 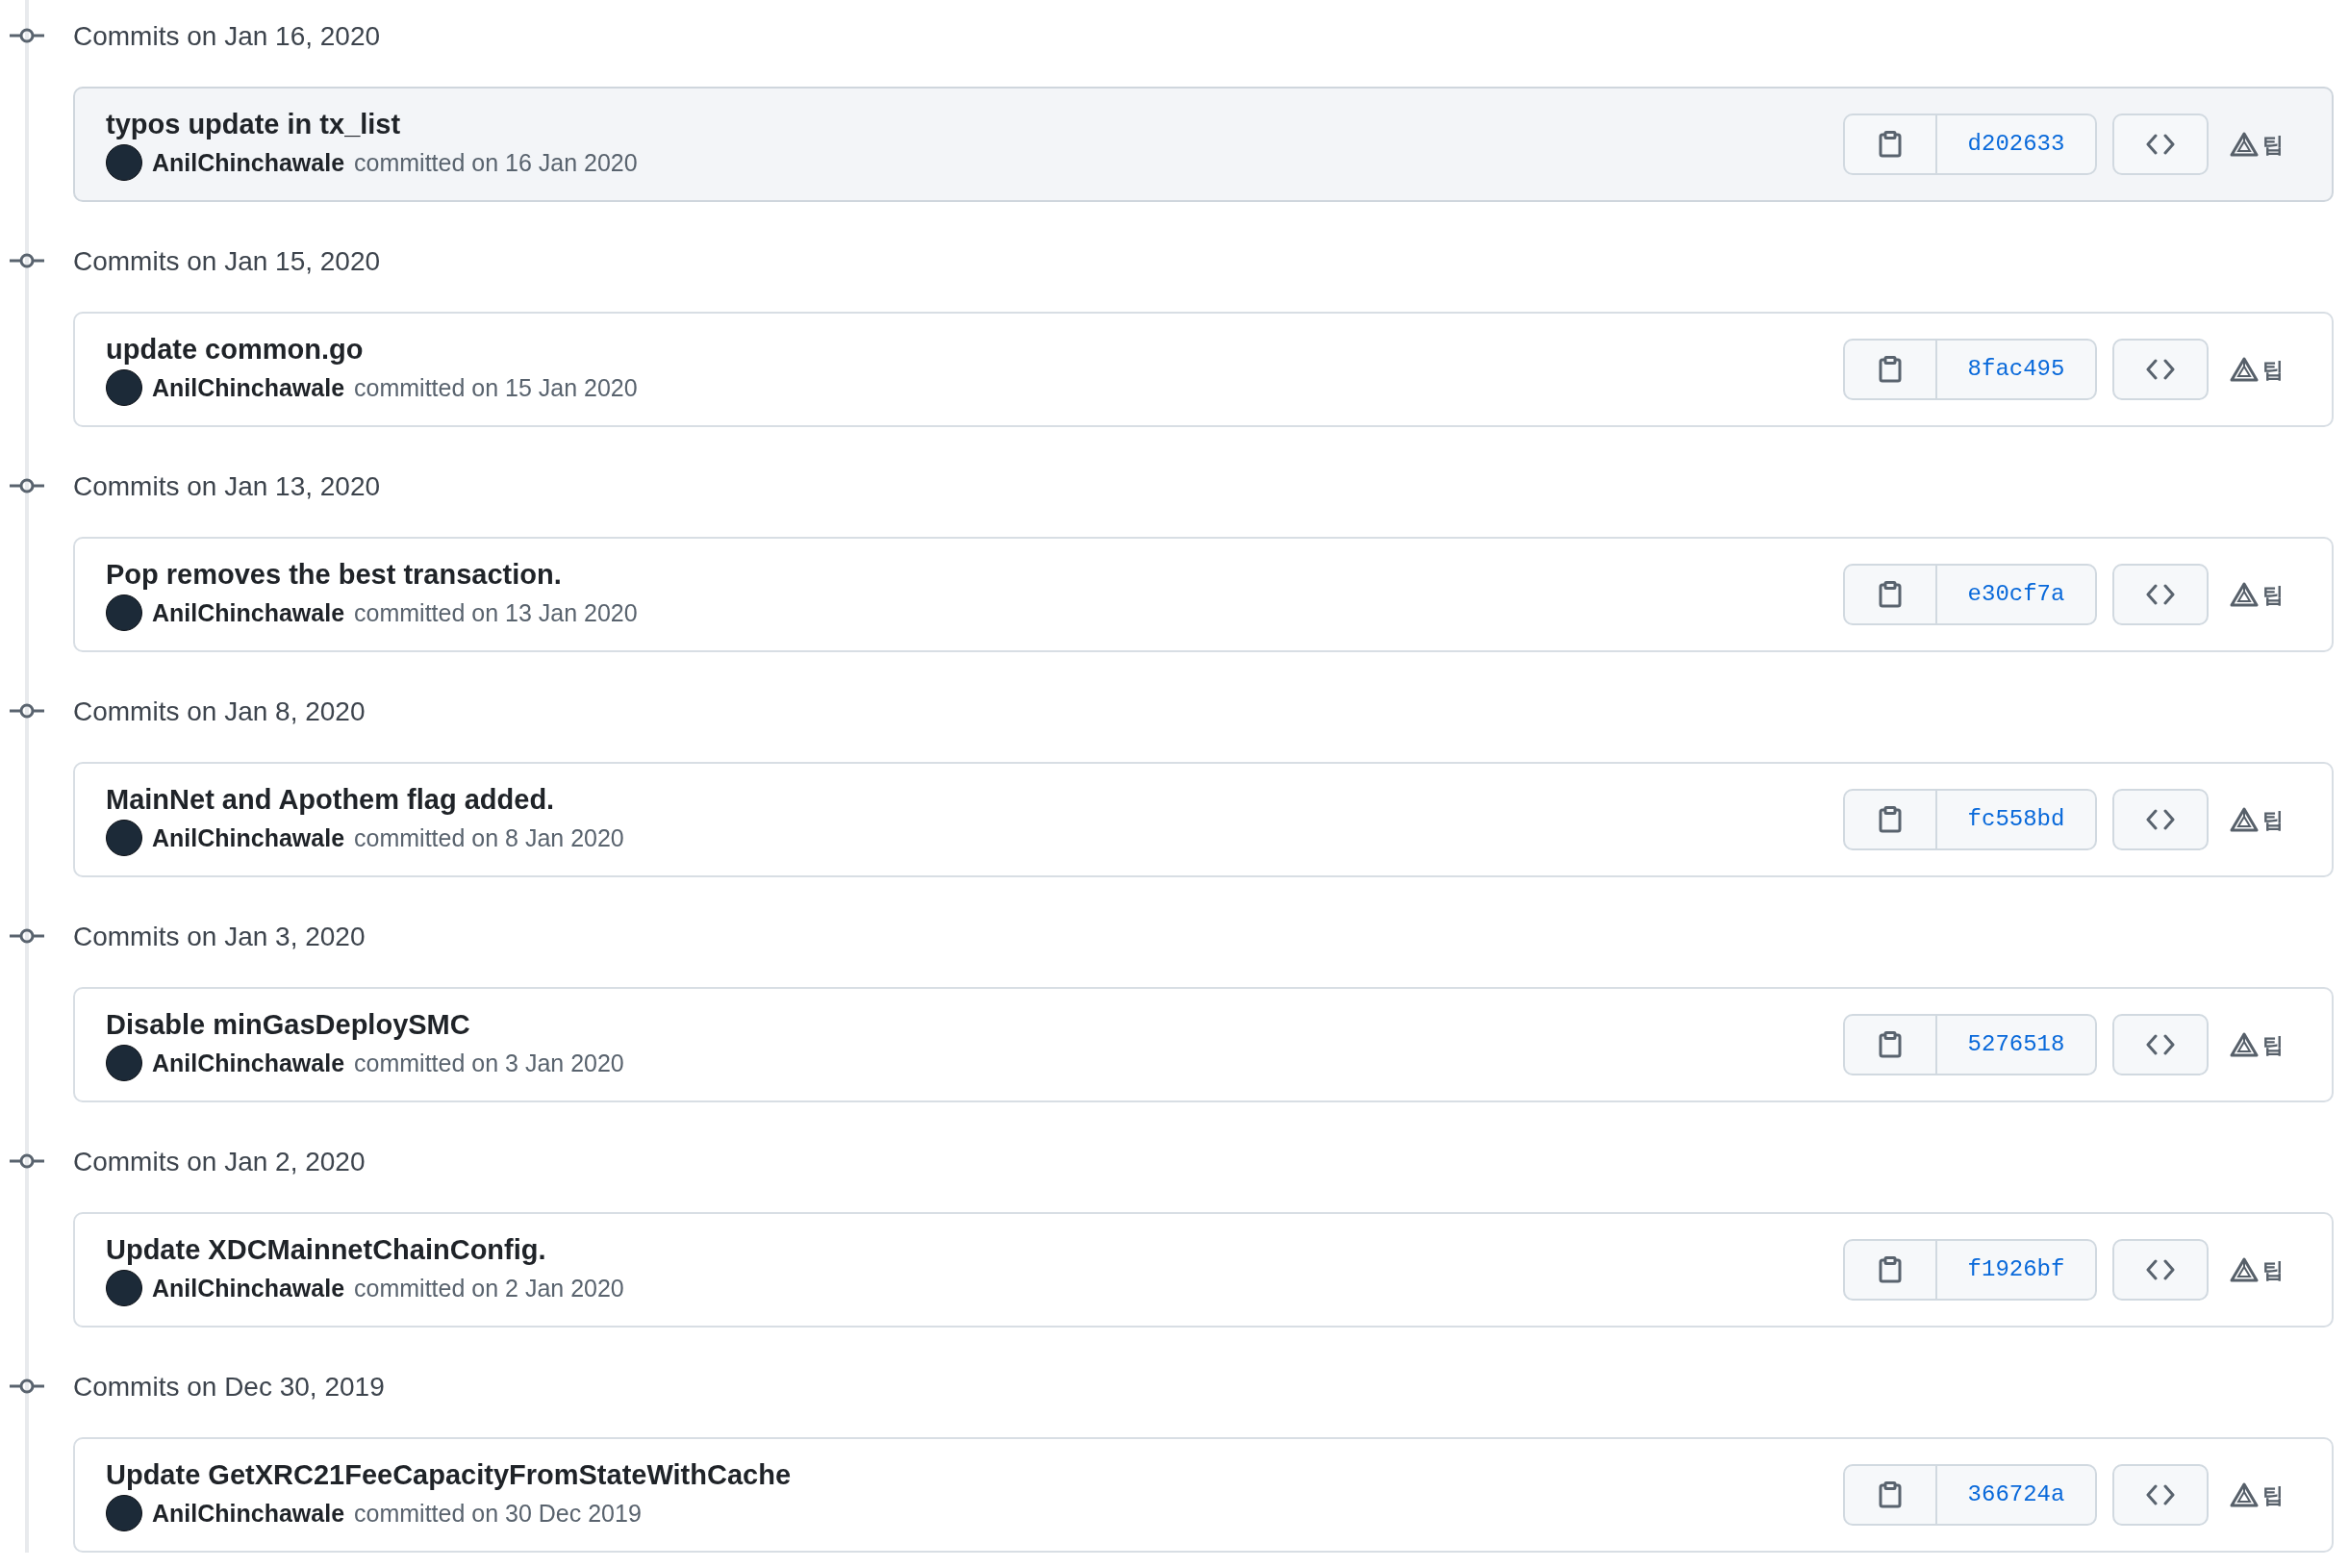 I want to click on date-heading: Commits on Dec 30, 2019, so click(x=229, y=1387).